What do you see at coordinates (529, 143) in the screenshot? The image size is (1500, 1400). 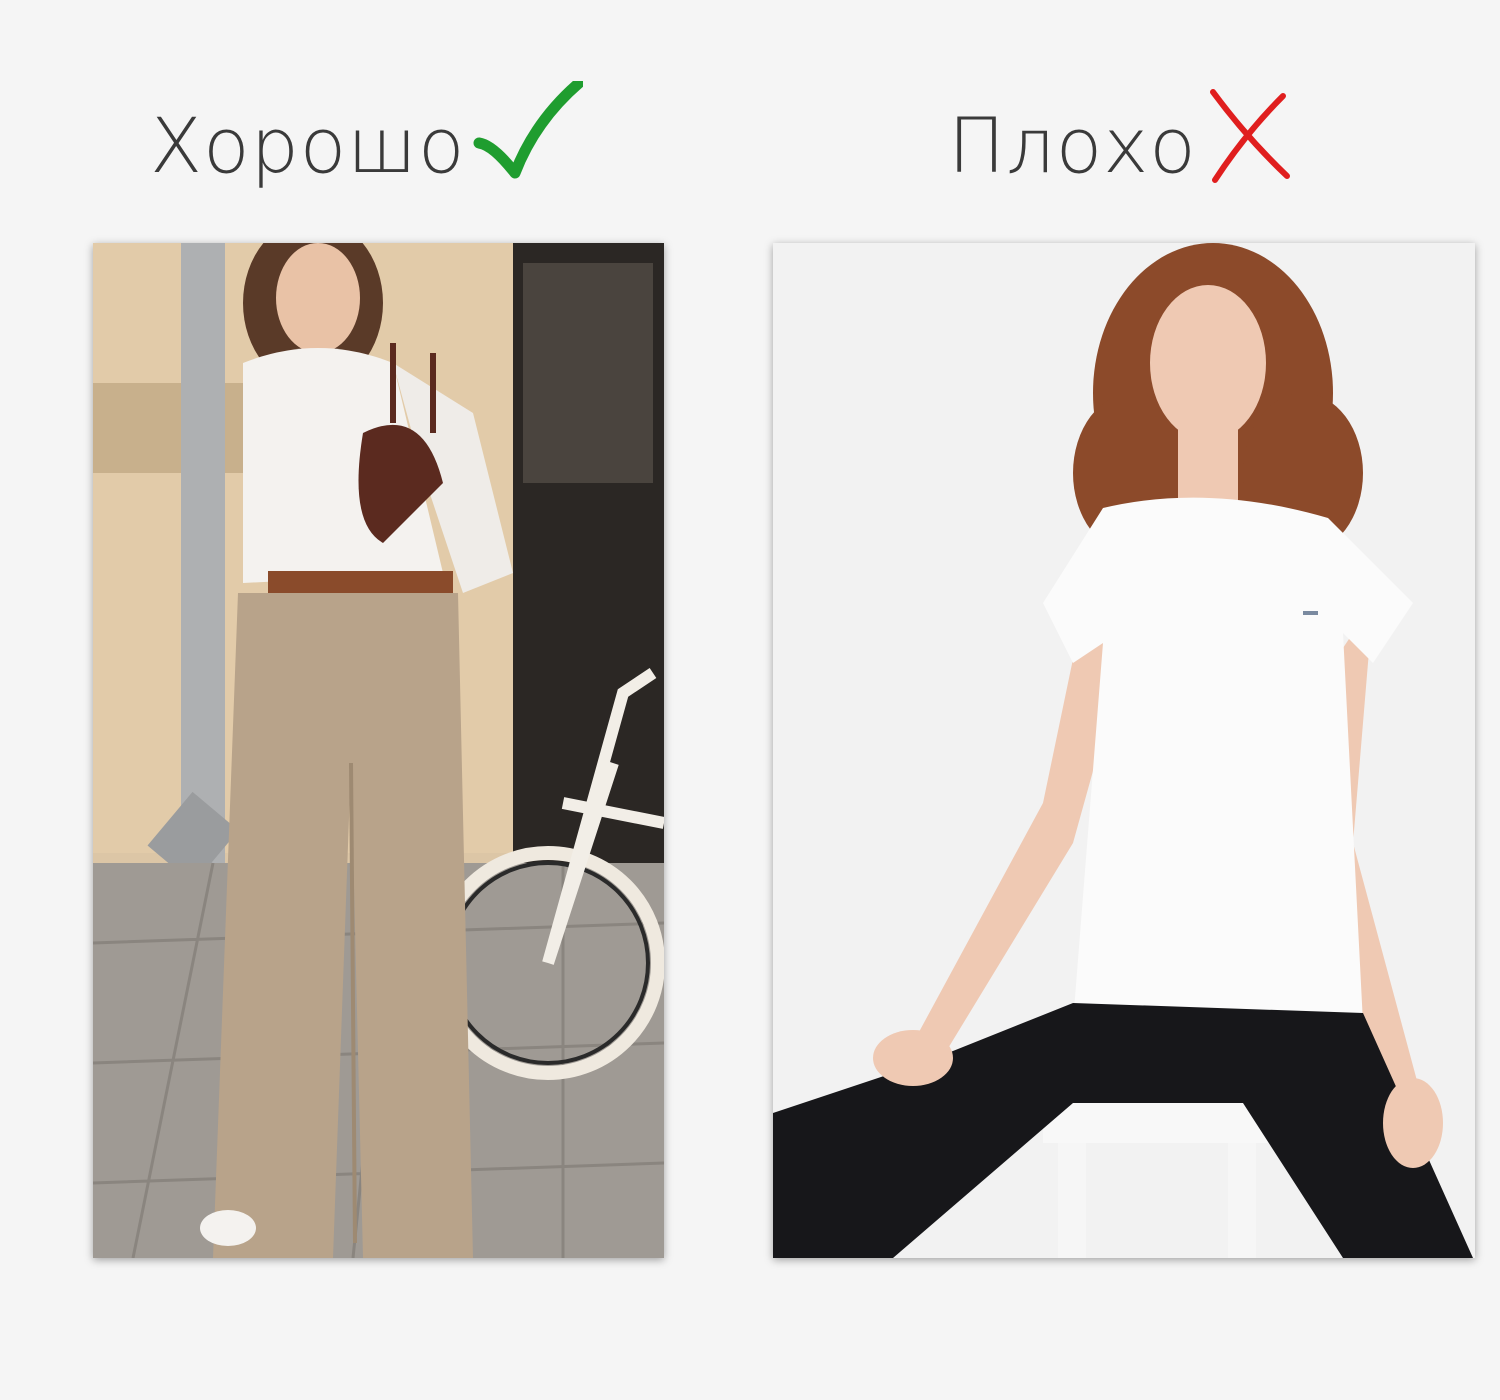 I see `checkmark-icon` at bounding box center [529, 143].